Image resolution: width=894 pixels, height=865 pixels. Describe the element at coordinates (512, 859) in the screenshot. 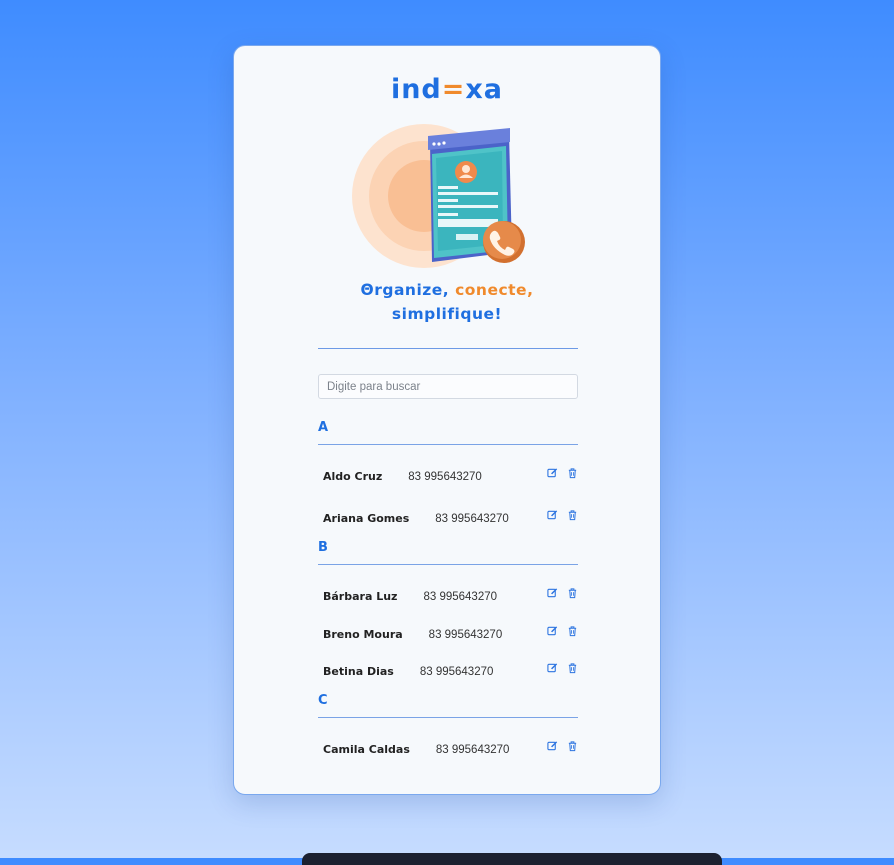

I see `bottom-dock-edge` at that location.